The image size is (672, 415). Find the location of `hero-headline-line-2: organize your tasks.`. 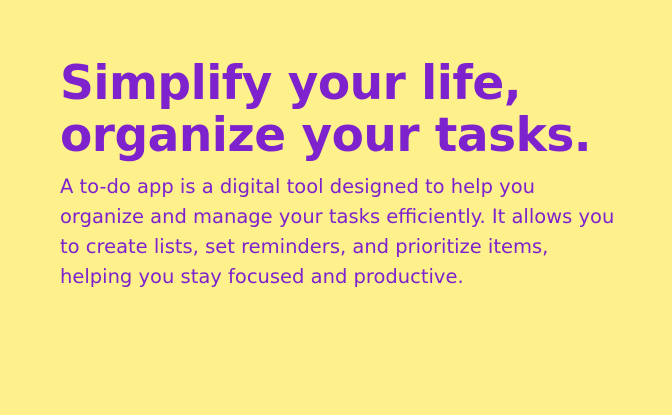

hero-headline-line-2: organize your tasks. is located at coordinates (326, 135).